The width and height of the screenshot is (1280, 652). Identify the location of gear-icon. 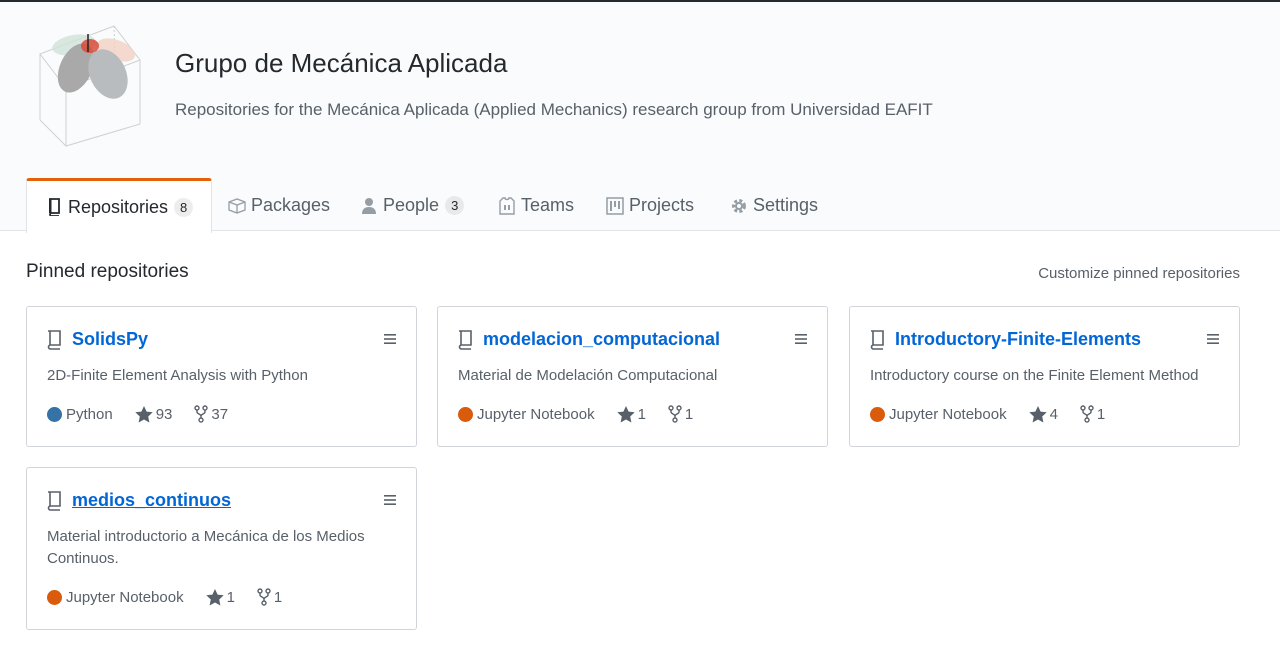
(739, 206).